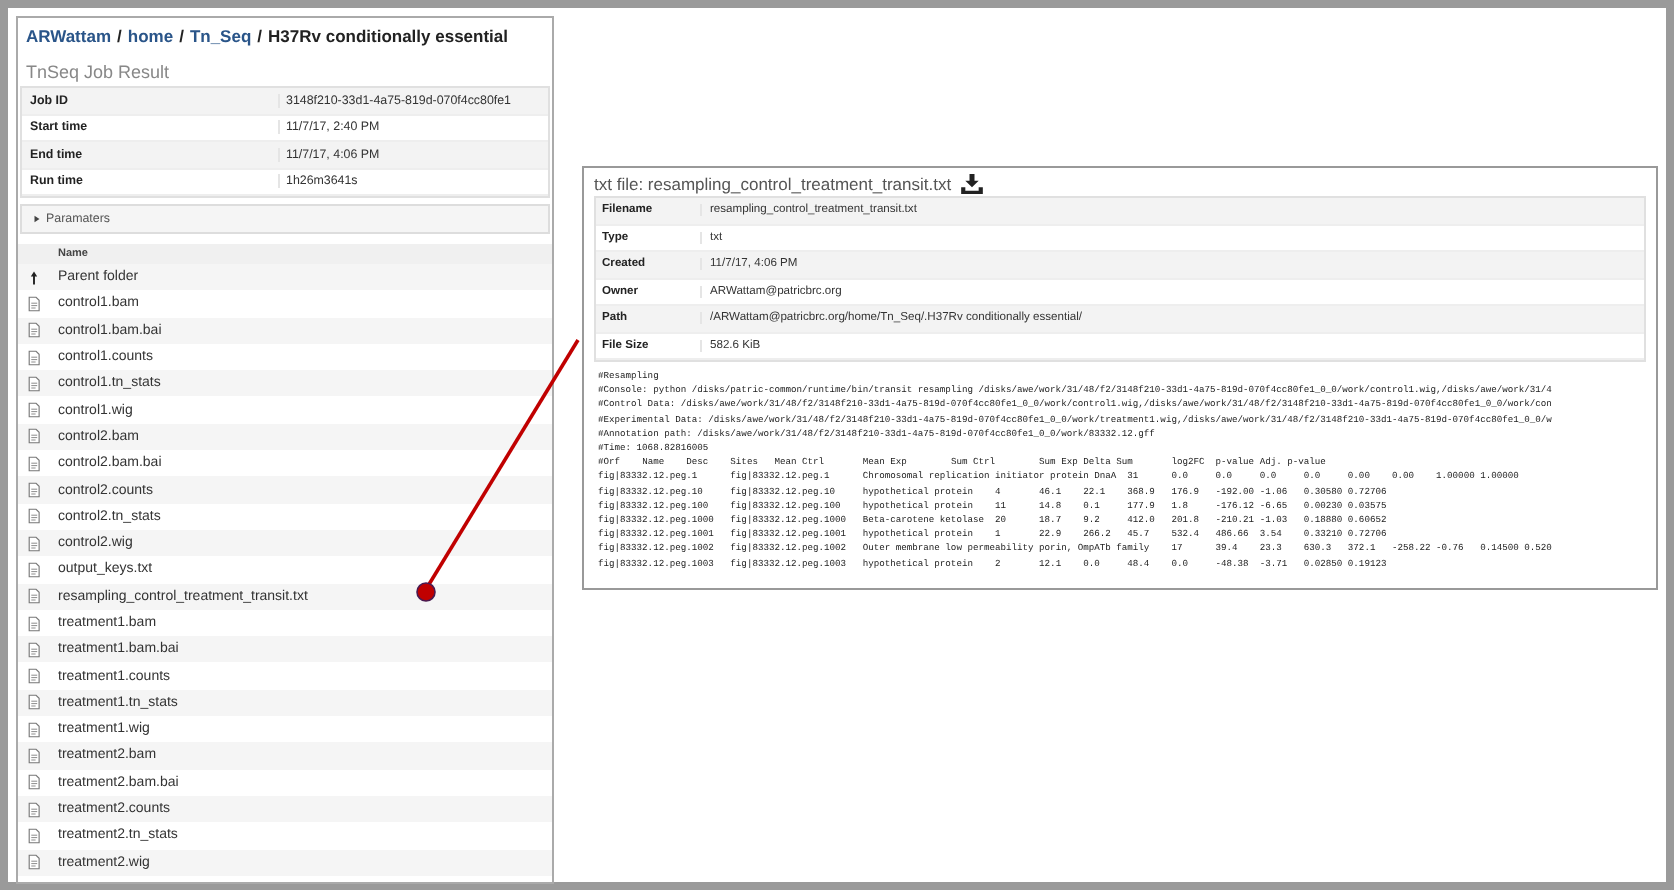  Describe the element at coordinates (37, 219) in the screenshot. I see `caret-icon` at that location.